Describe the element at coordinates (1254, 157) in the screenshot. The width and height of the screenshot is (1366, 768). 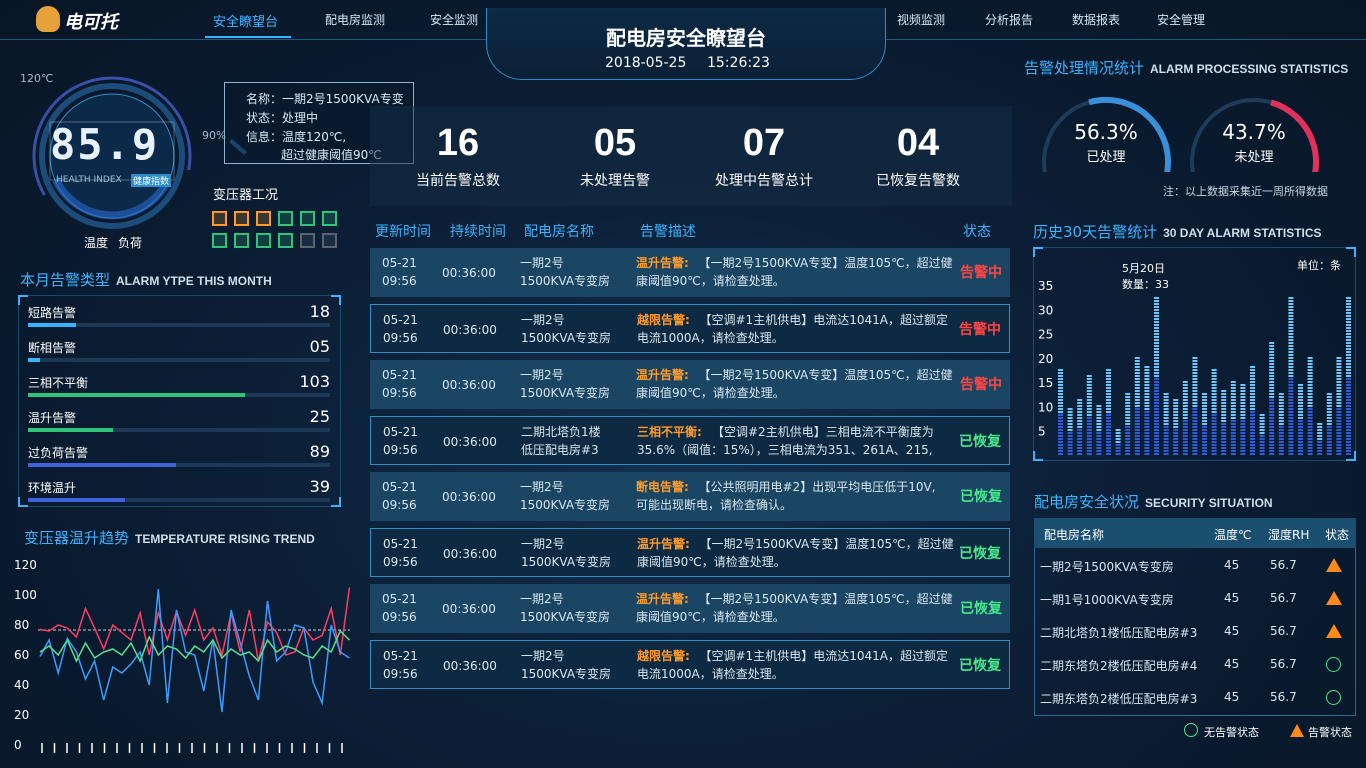
I see `unprocessed-label: 未处理` at that location.